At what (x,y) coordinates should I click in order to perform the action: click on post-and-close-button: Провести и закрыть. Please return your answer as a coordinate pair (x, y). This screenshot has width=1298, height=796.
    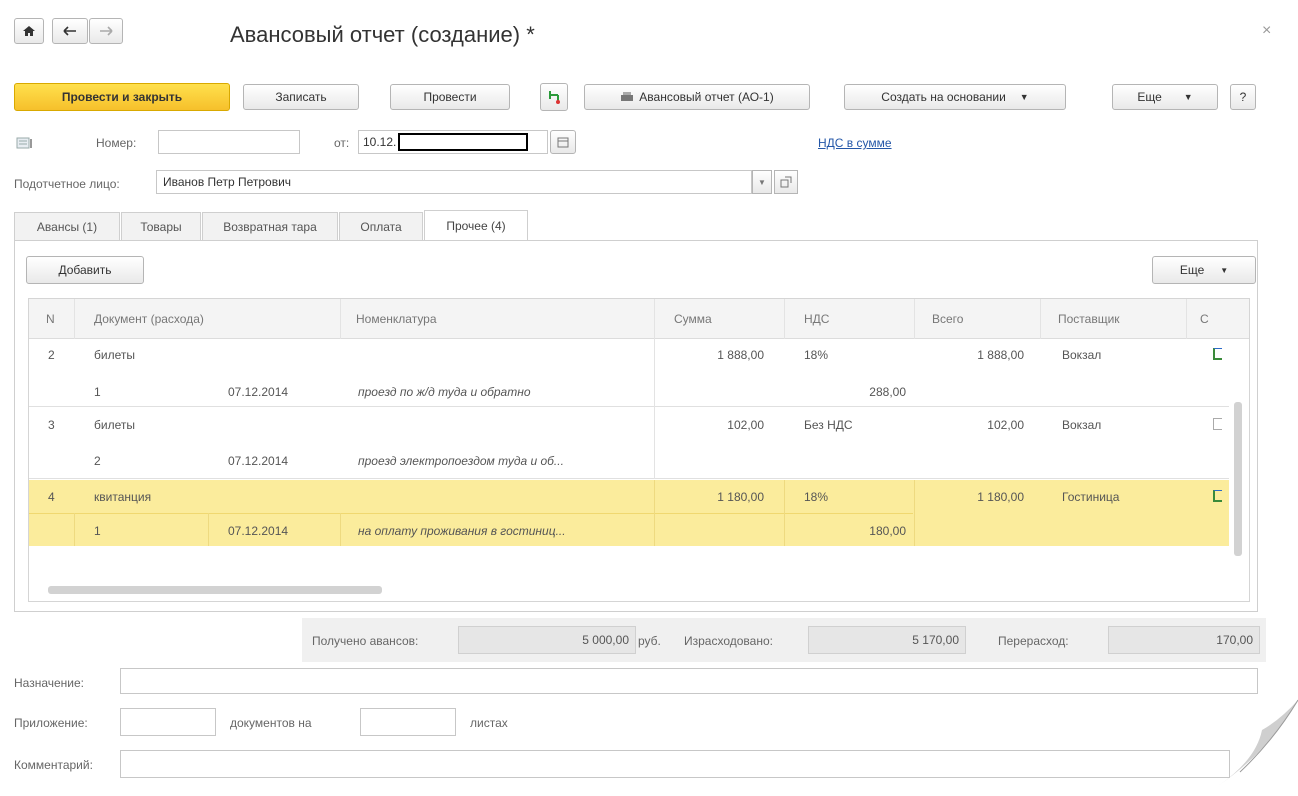
    Looking at the image, I should click on (122, 97).